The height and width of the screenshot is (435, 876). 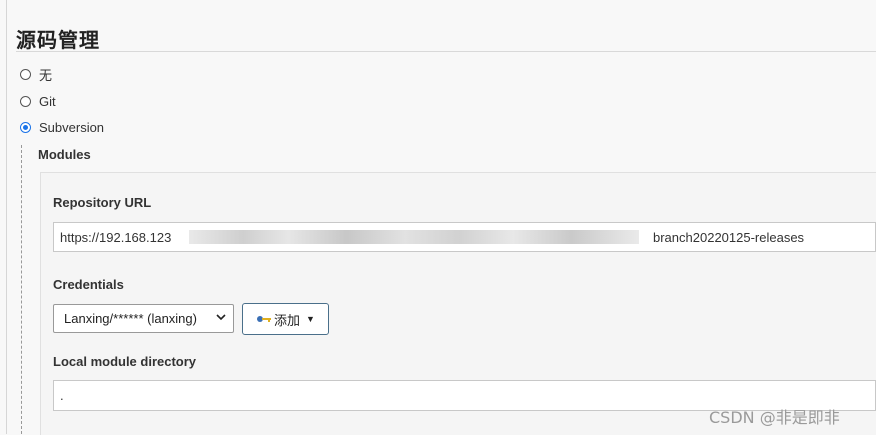 I want to click on add-button-label: 添加, so click(x=287, y=320).